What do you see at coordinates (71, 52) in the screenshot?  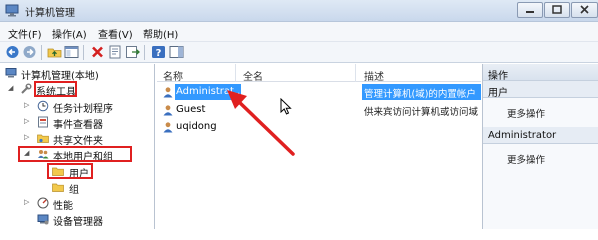 I see `show-hide-tree-icon` at bounding box center [71, 52].